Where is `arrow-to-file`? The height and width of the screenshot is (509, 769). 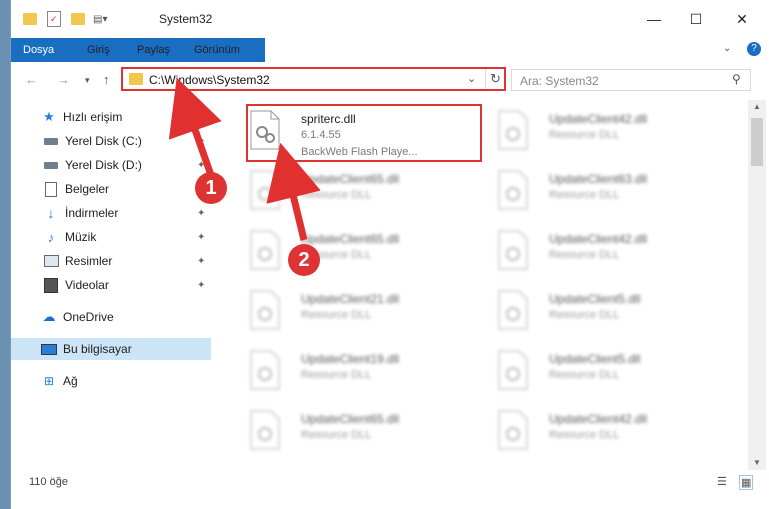
arrow-to-file is located at coordinates (293, 191).